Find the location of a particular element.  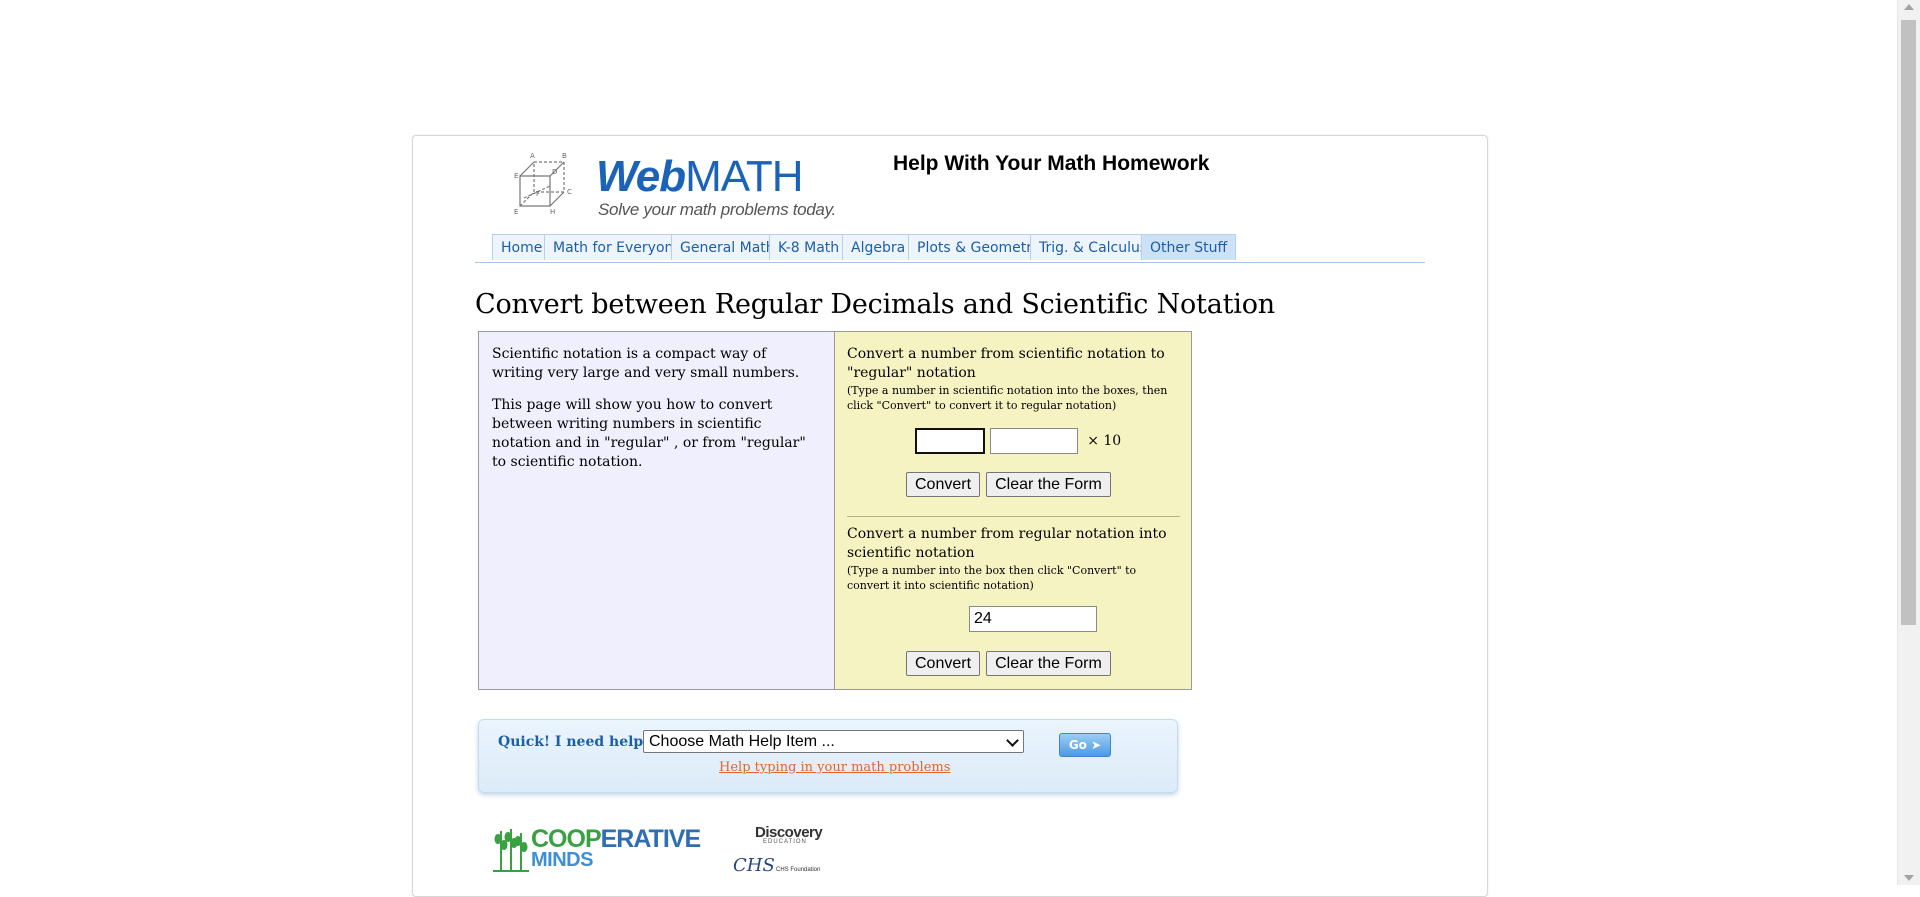

svg-text: C is located at coordinates (569, 192).